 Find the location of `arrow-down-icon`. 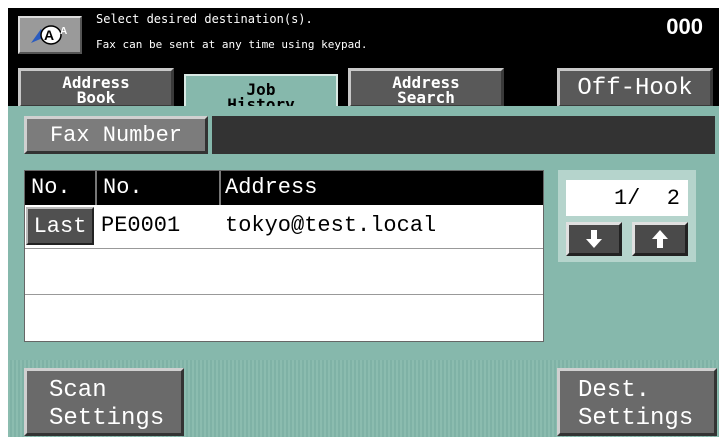

arrow-down-icon is located at coordinates (594, 239).